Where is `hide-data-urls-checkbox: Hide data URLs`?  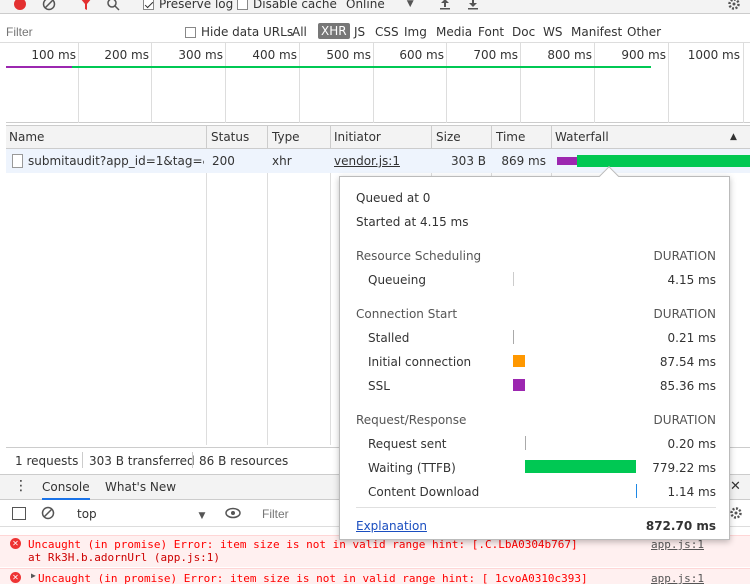 hide-data-urls-checkbox: Hide data URLs is located at coordinates (239, 32).